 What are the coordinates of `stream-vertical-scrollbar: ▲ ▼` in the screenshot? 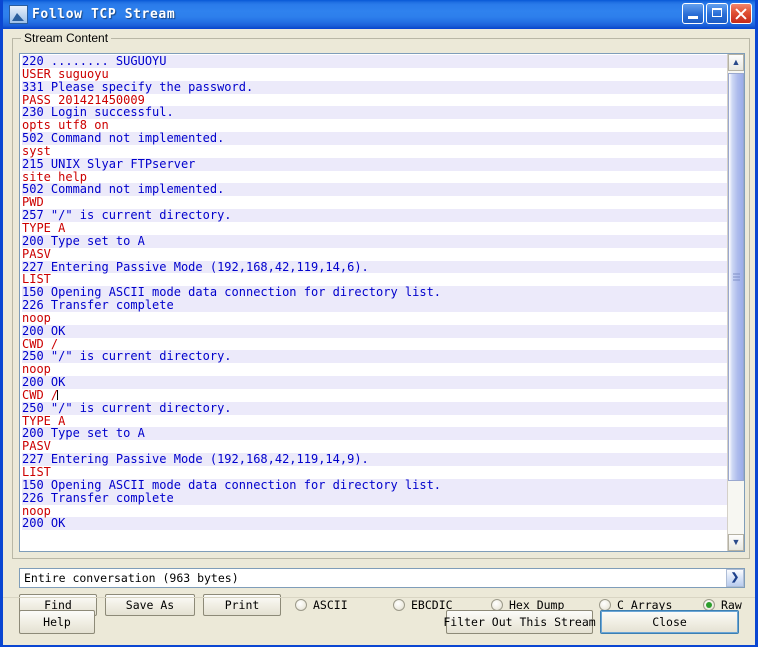 It's located at (735, 302).